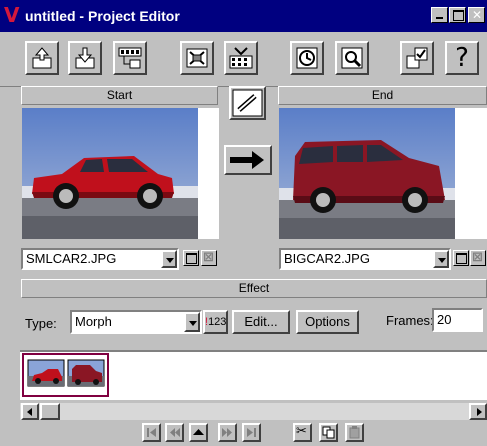 The width and height of the screenshot is (487, 446). What do you see at coordinates (102, 16) in the screenshot?
I see `window-title: untitled - Project Editor` at bounding box center [102, 16].